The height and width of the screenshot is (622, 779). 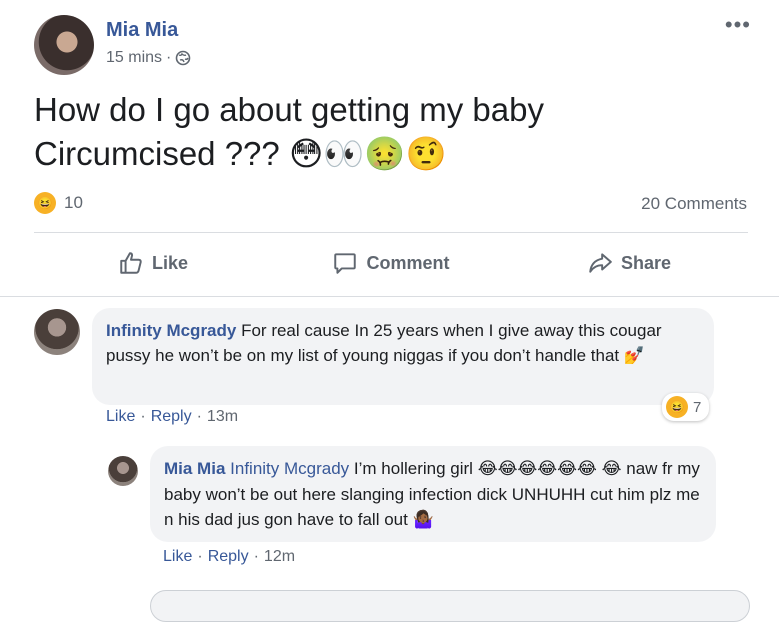 I want to click on reply-input, so click(x=450, y=606).